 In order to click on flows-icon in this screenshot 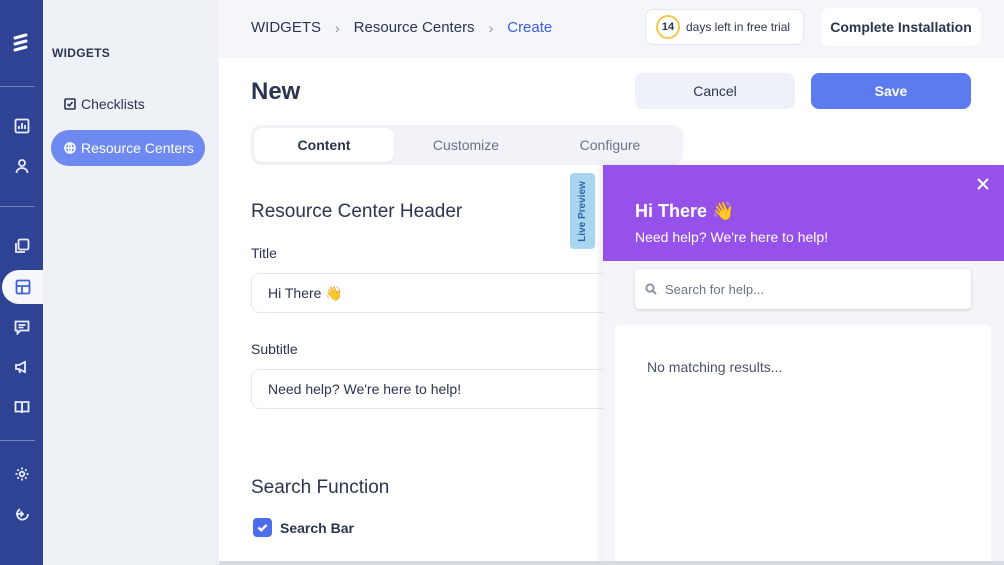, I will do `click(21, 246)`.